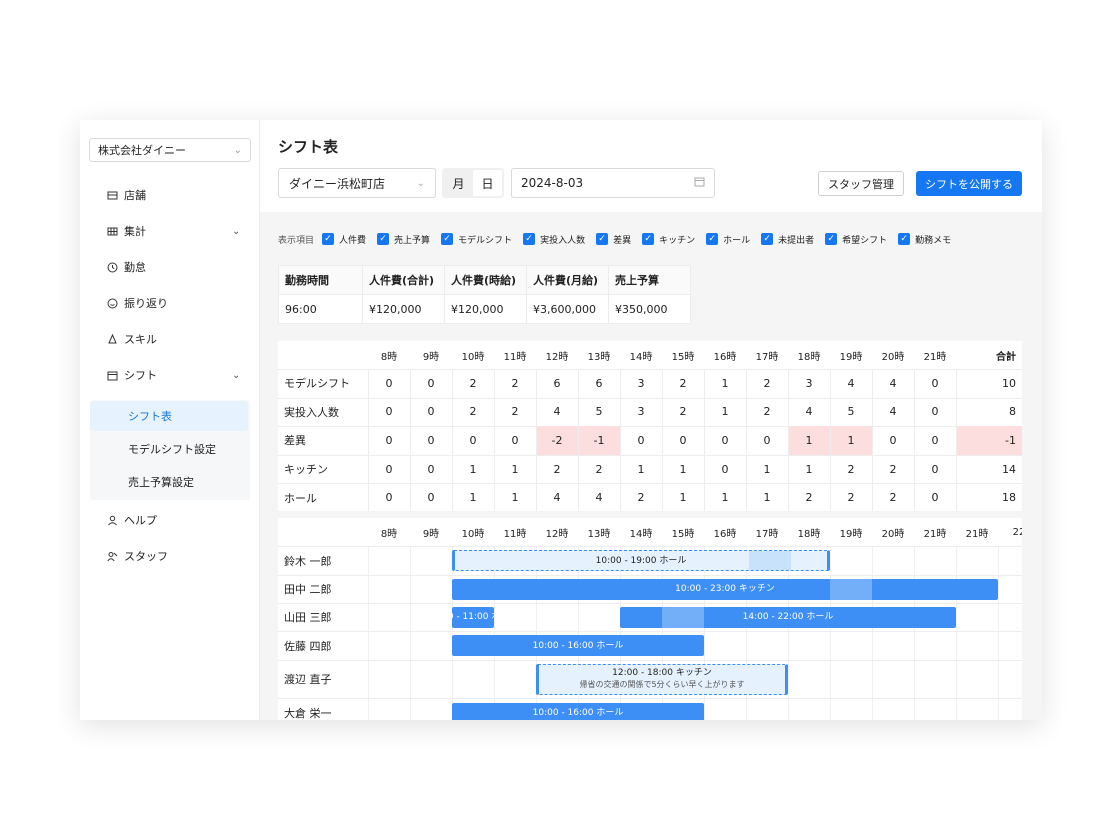 This screenshot has width=1120, height=840. I want to click on hour-header: 21時, so click(935, 357).